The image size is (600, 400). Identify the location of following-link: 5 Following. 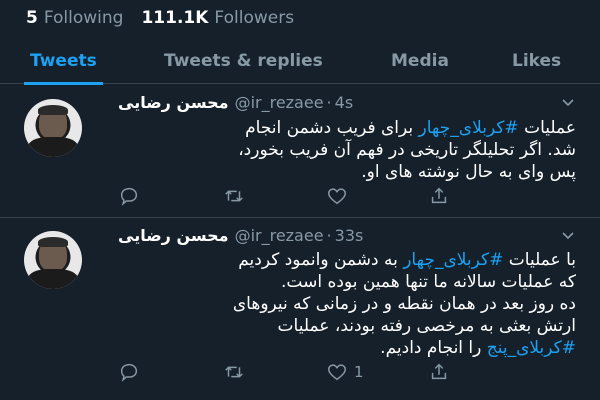
(74, 18).